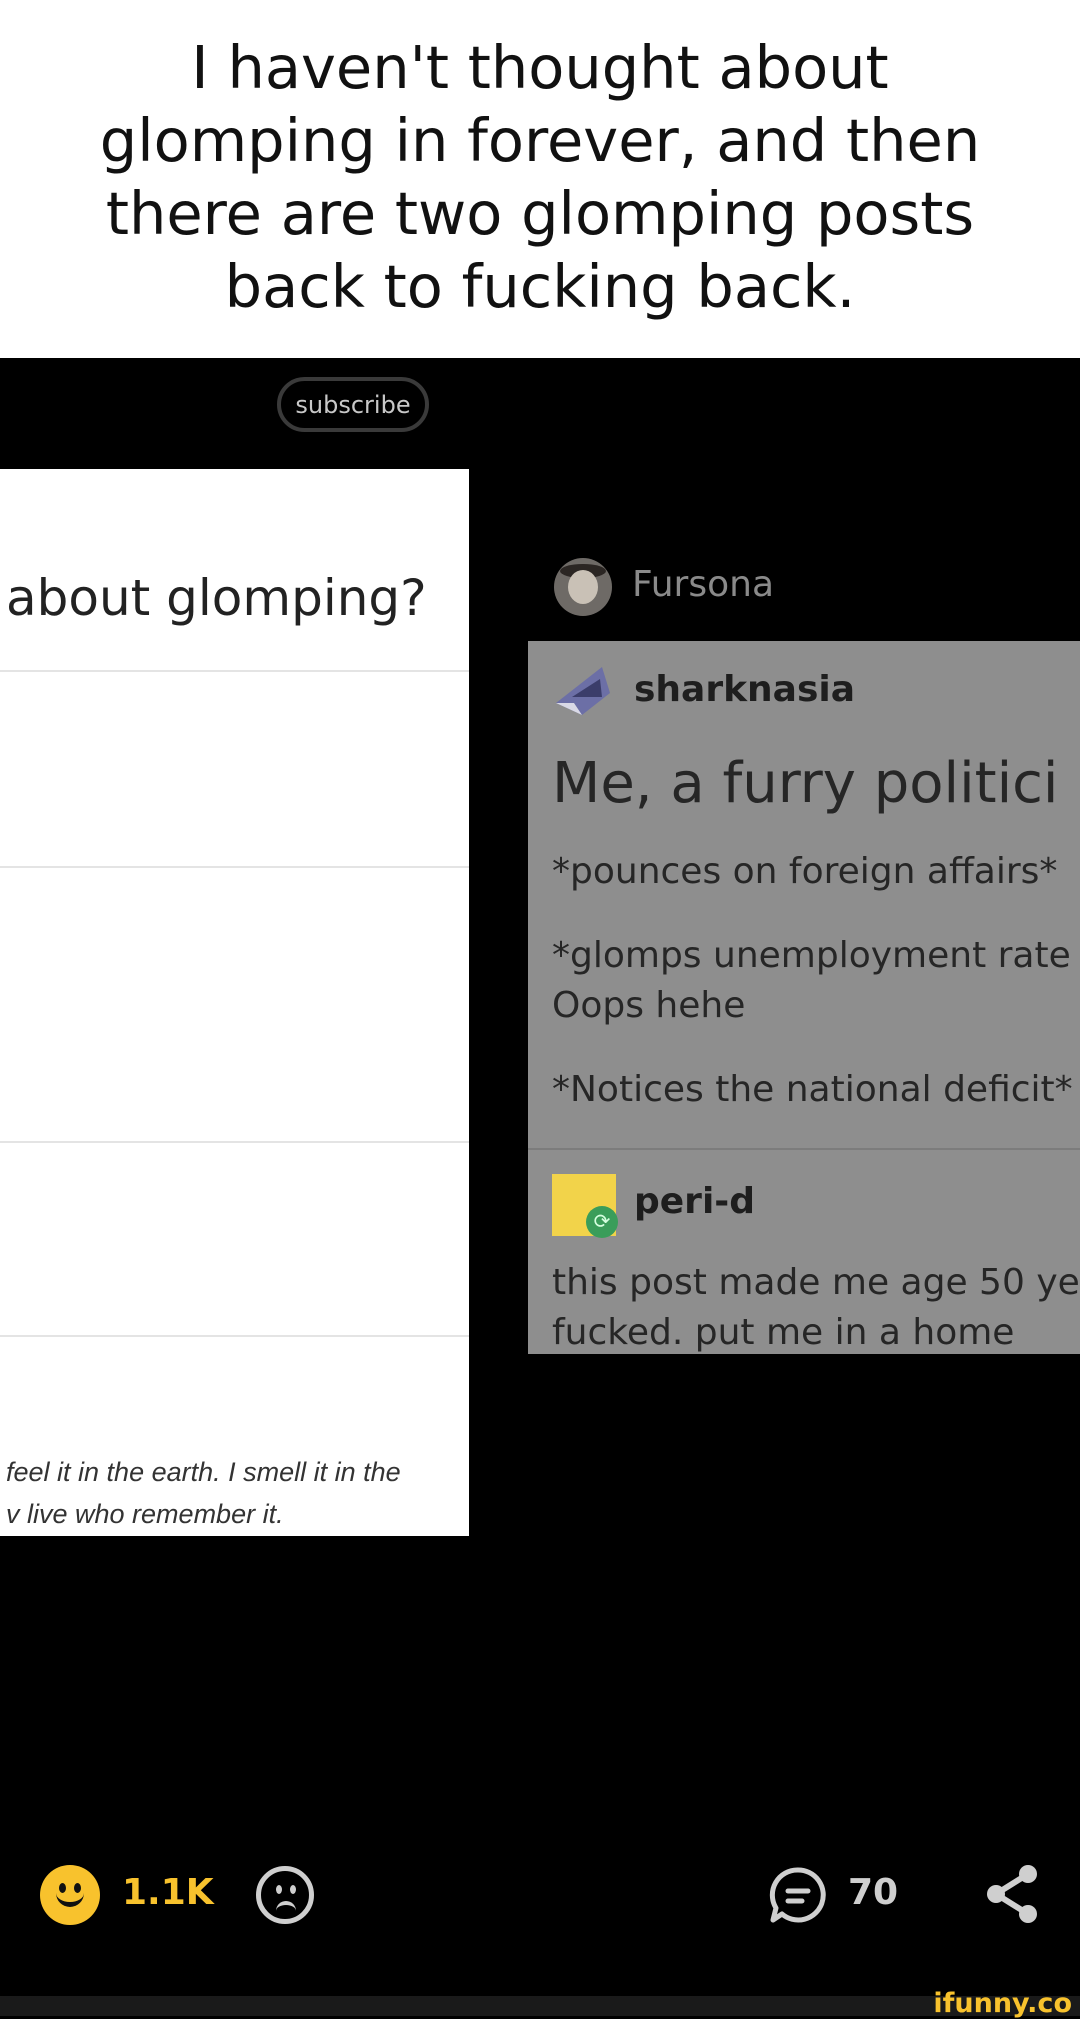  What do you see at coordinates (285, 1895) in the screenshot?
I see `frown-icon` at bounding box center [285, 1895].